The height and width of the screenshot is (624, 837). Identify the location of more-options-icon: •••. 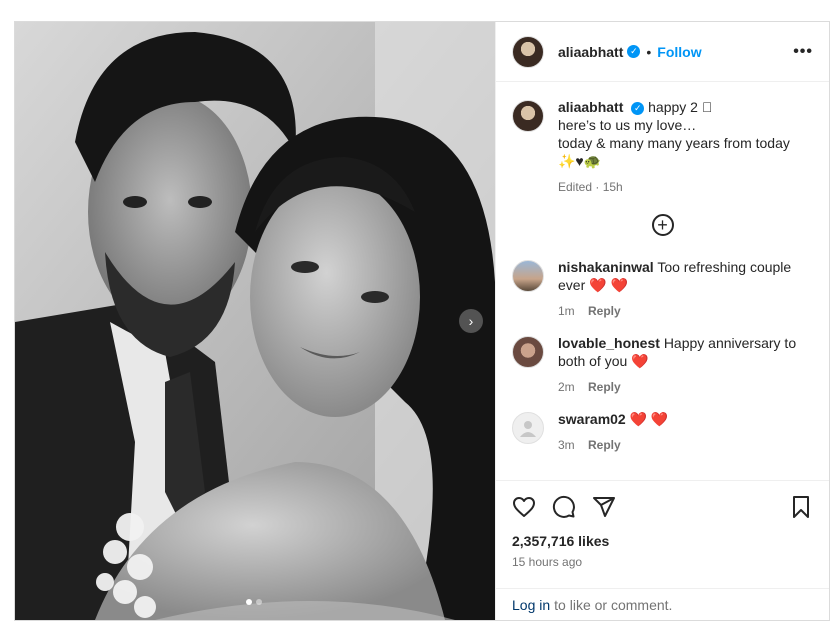
(803, 52).